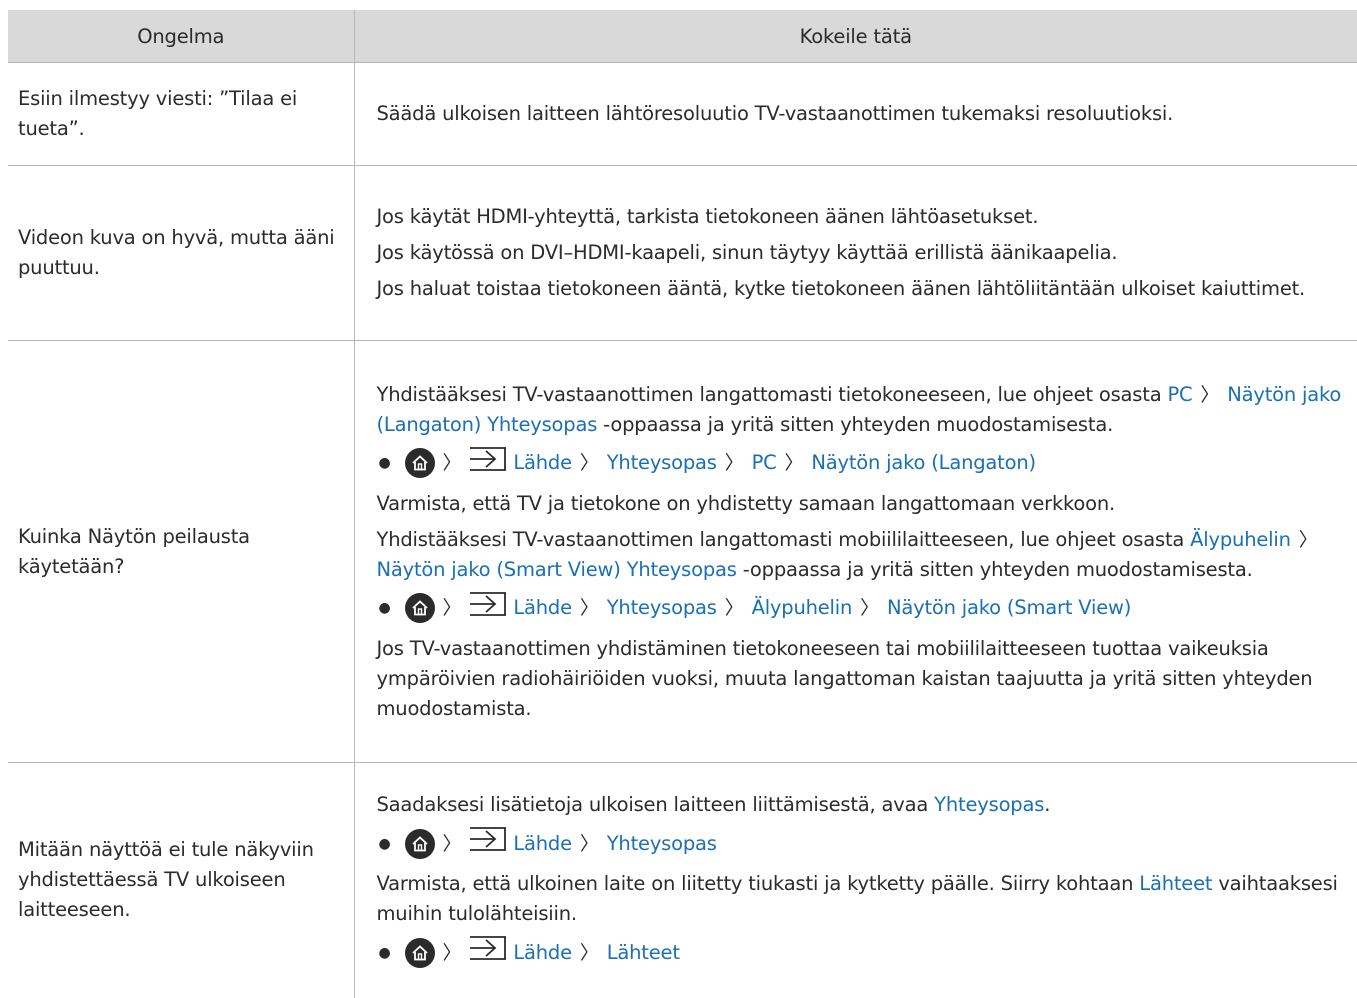 This screenshot has height=998, width=1357. I want to click on link-sources: Lähteet, so click(1175, 883).